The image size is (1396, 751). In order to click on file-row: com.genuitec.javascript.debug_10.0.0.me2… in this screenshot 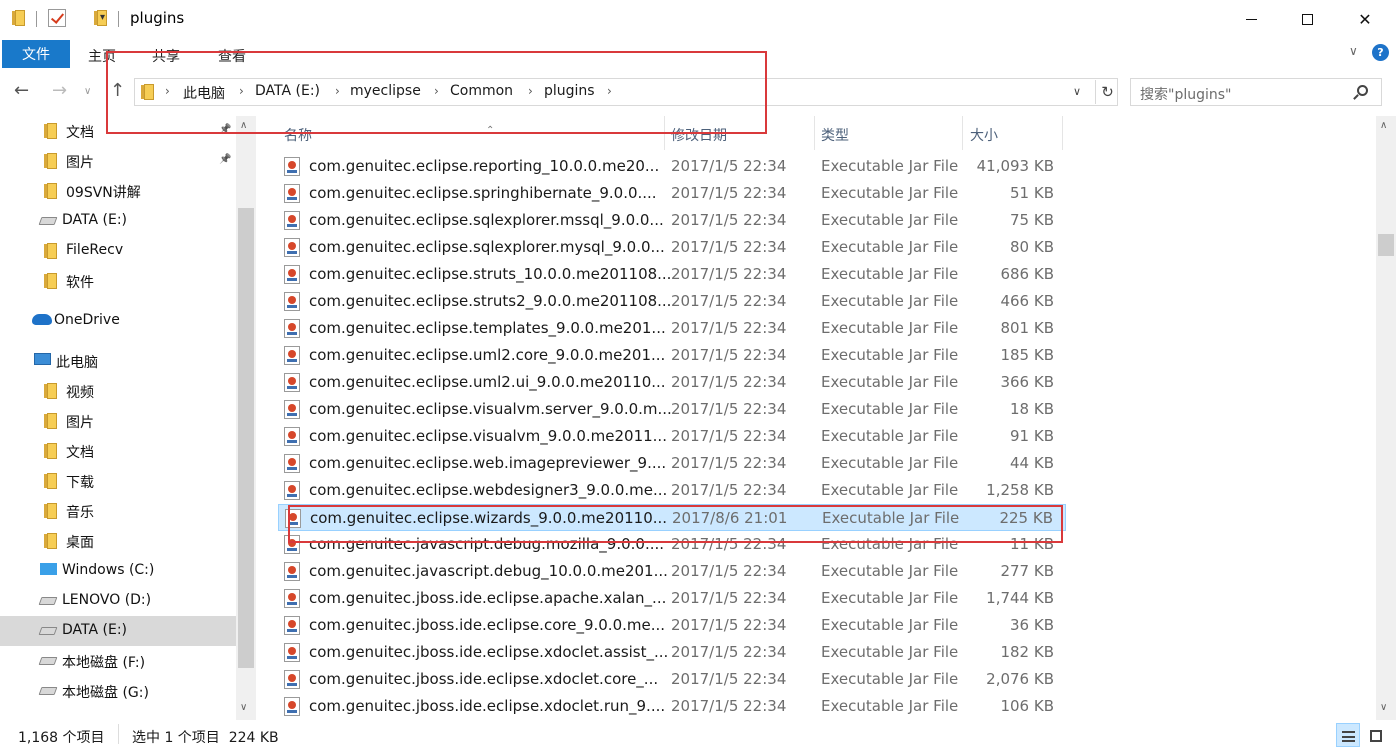, I will do `click(672, 571)`.